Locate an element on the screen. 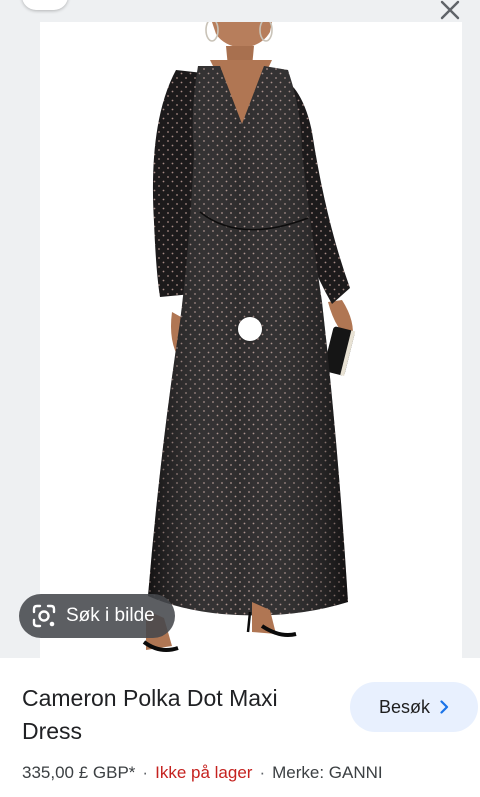  stock-status: Ikke på lager is located at coordinates (204, 772).